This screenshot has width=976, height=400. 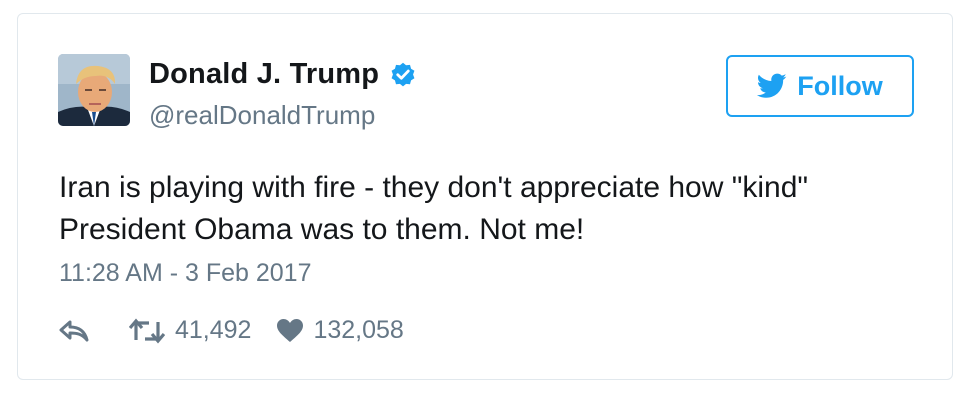 What do you see at coordinates (262, 115) in the screenshot?
I see `user-handle: @realDonaldTrump` at bounding box center [262, 115].